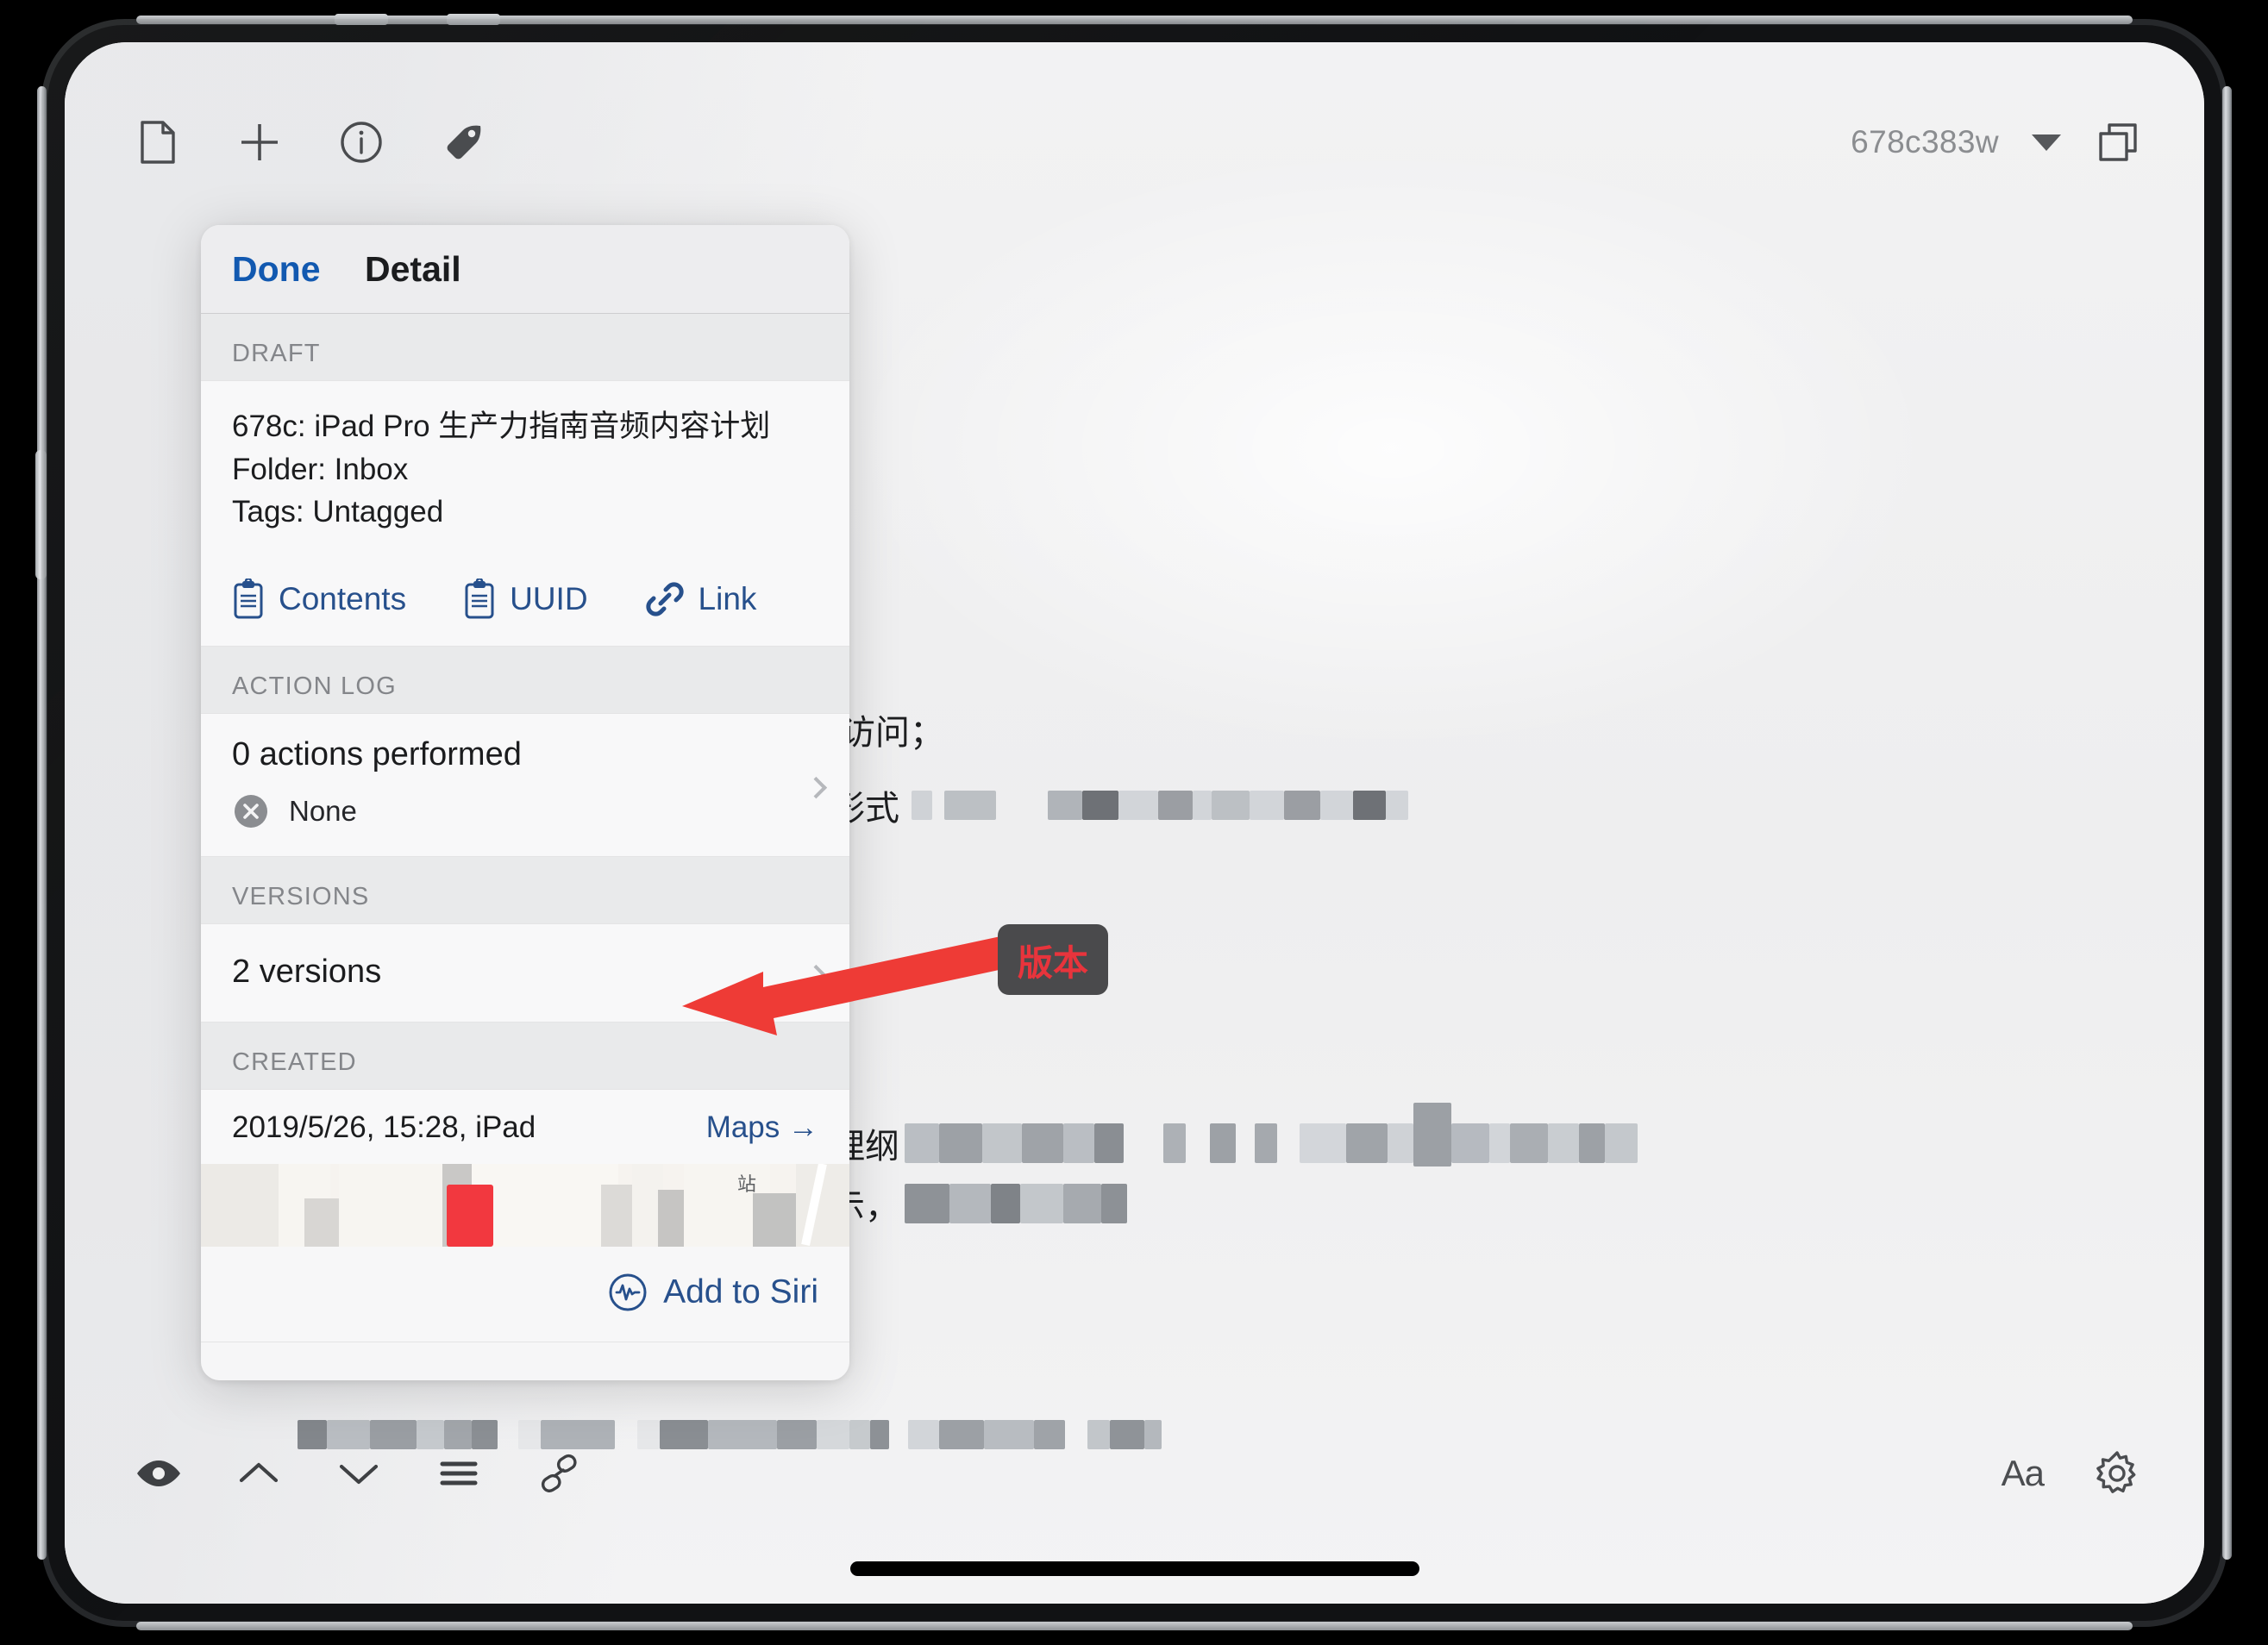 The image size is (2268, 1645). Describe the element at coordinates (251, 812) in the screenshot. I see `x-circle-icon` at that location.